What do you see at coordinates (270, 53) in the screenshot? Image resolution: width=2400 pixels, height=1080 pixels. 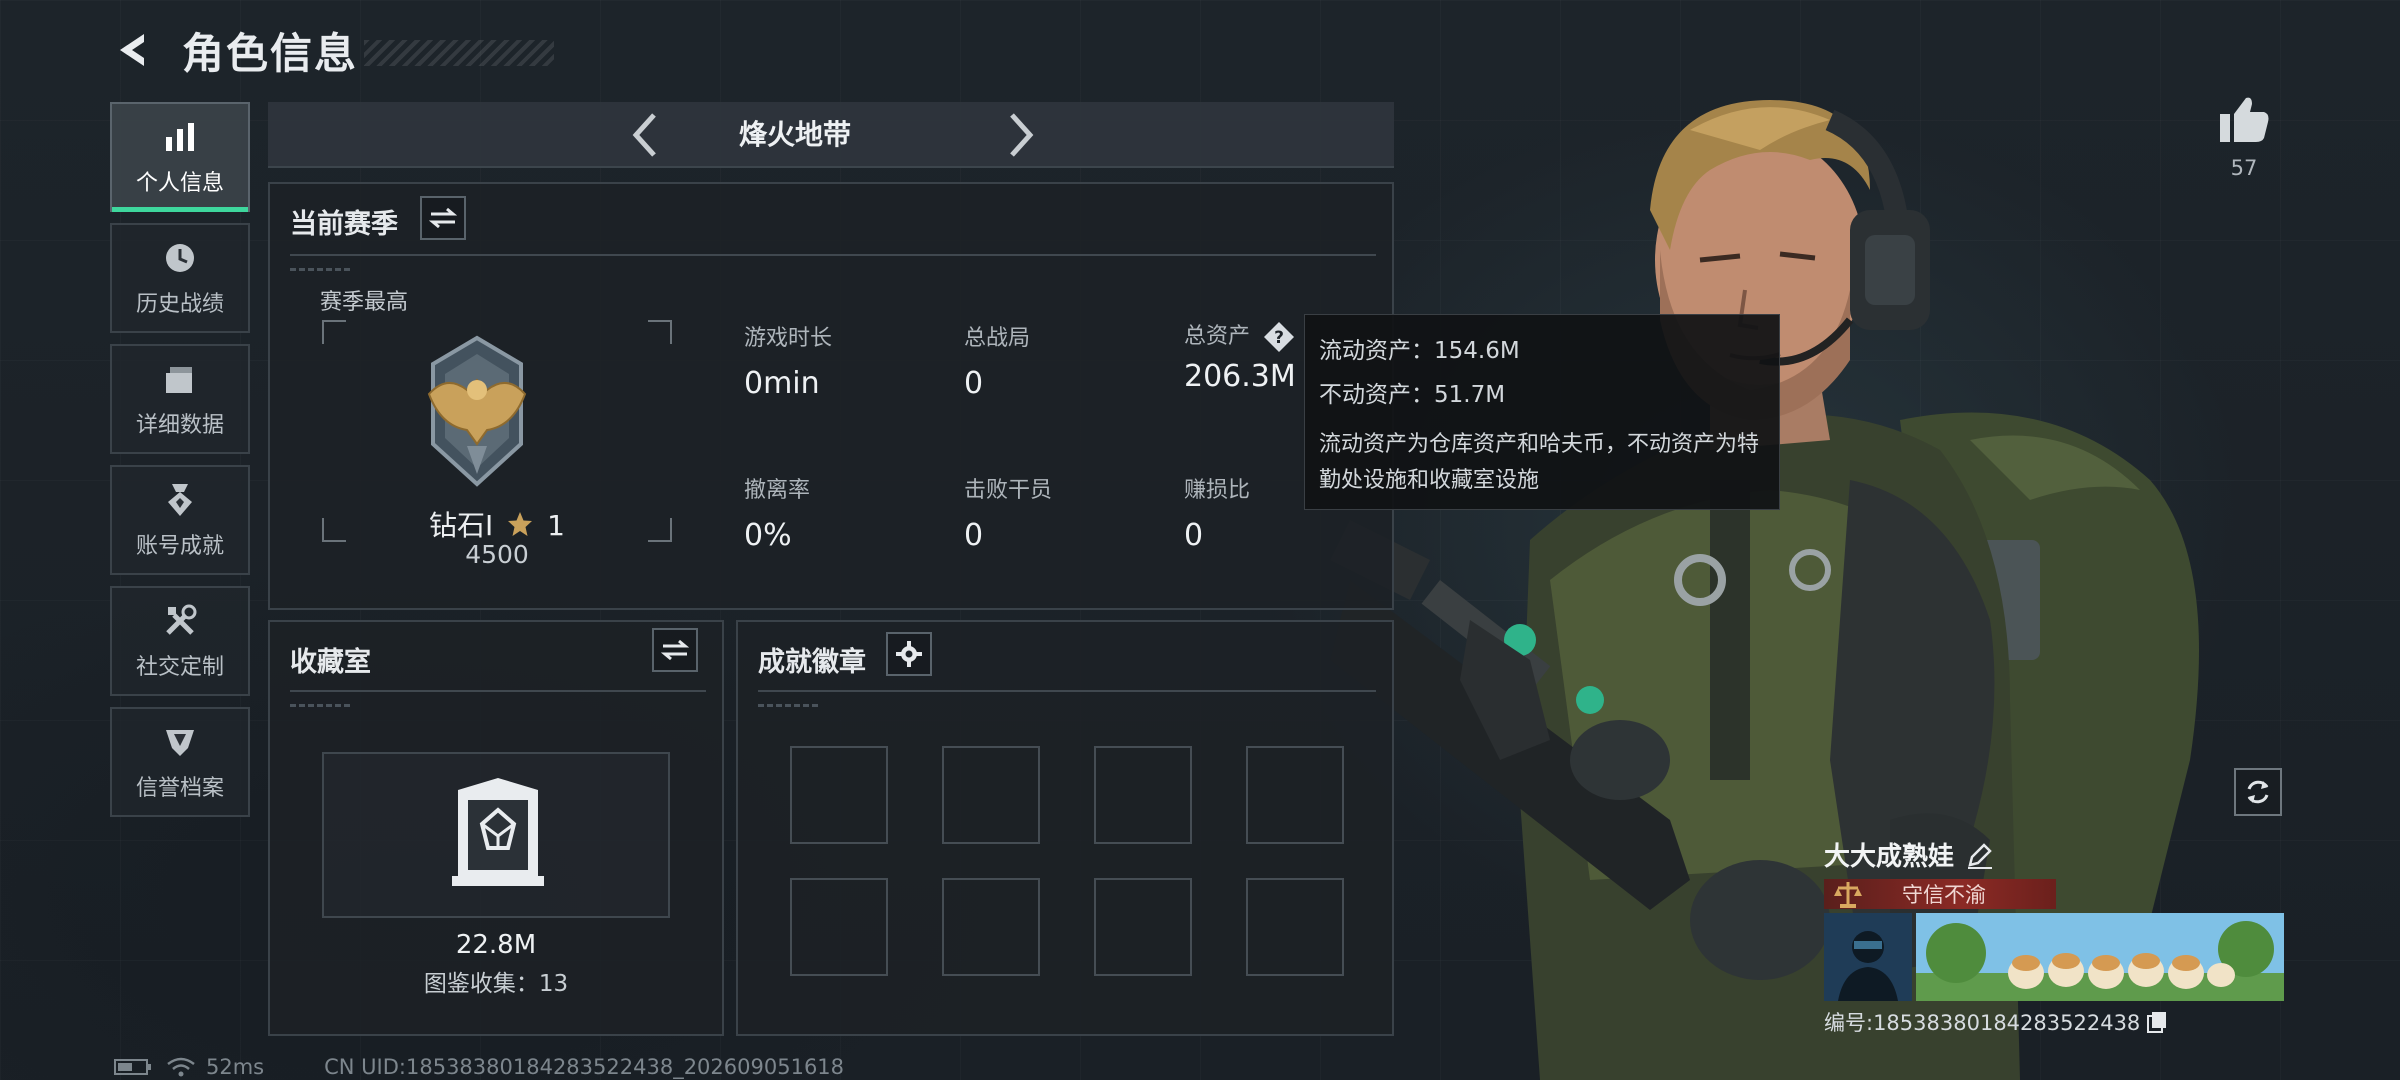 I see `page-title: 角色信息` at bounding box center [270, 53].